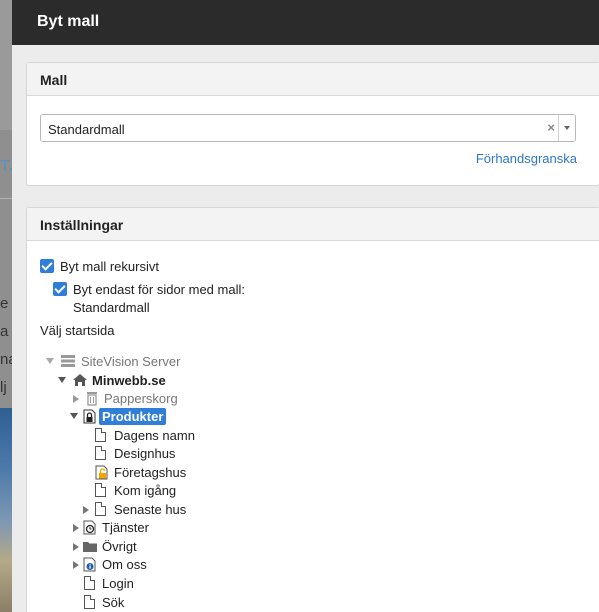  What do you see at coordinates (124, 564) in the screenshot?
I see `tree-label: Om oss` at bounding box center [124, 564].